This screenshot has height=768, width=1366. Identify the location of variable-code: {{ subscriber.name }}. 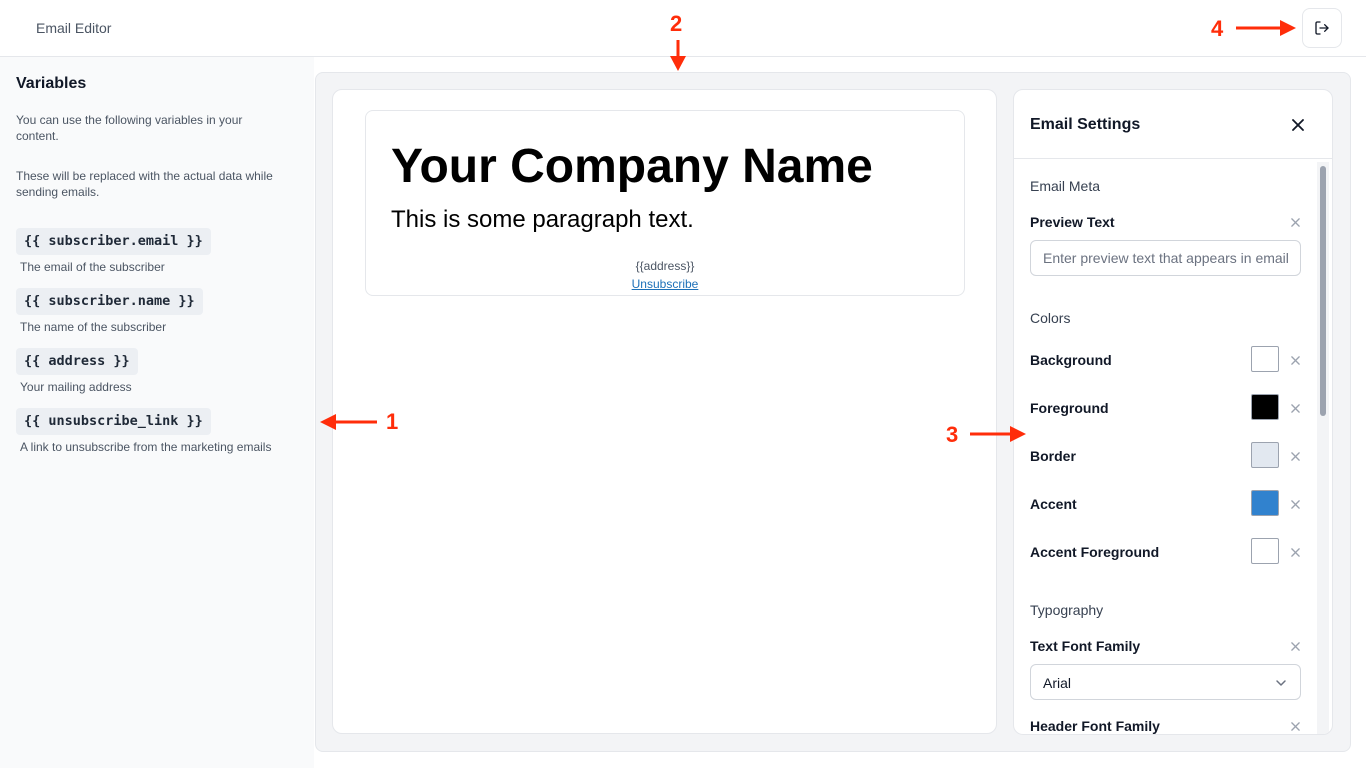
(109, 301).